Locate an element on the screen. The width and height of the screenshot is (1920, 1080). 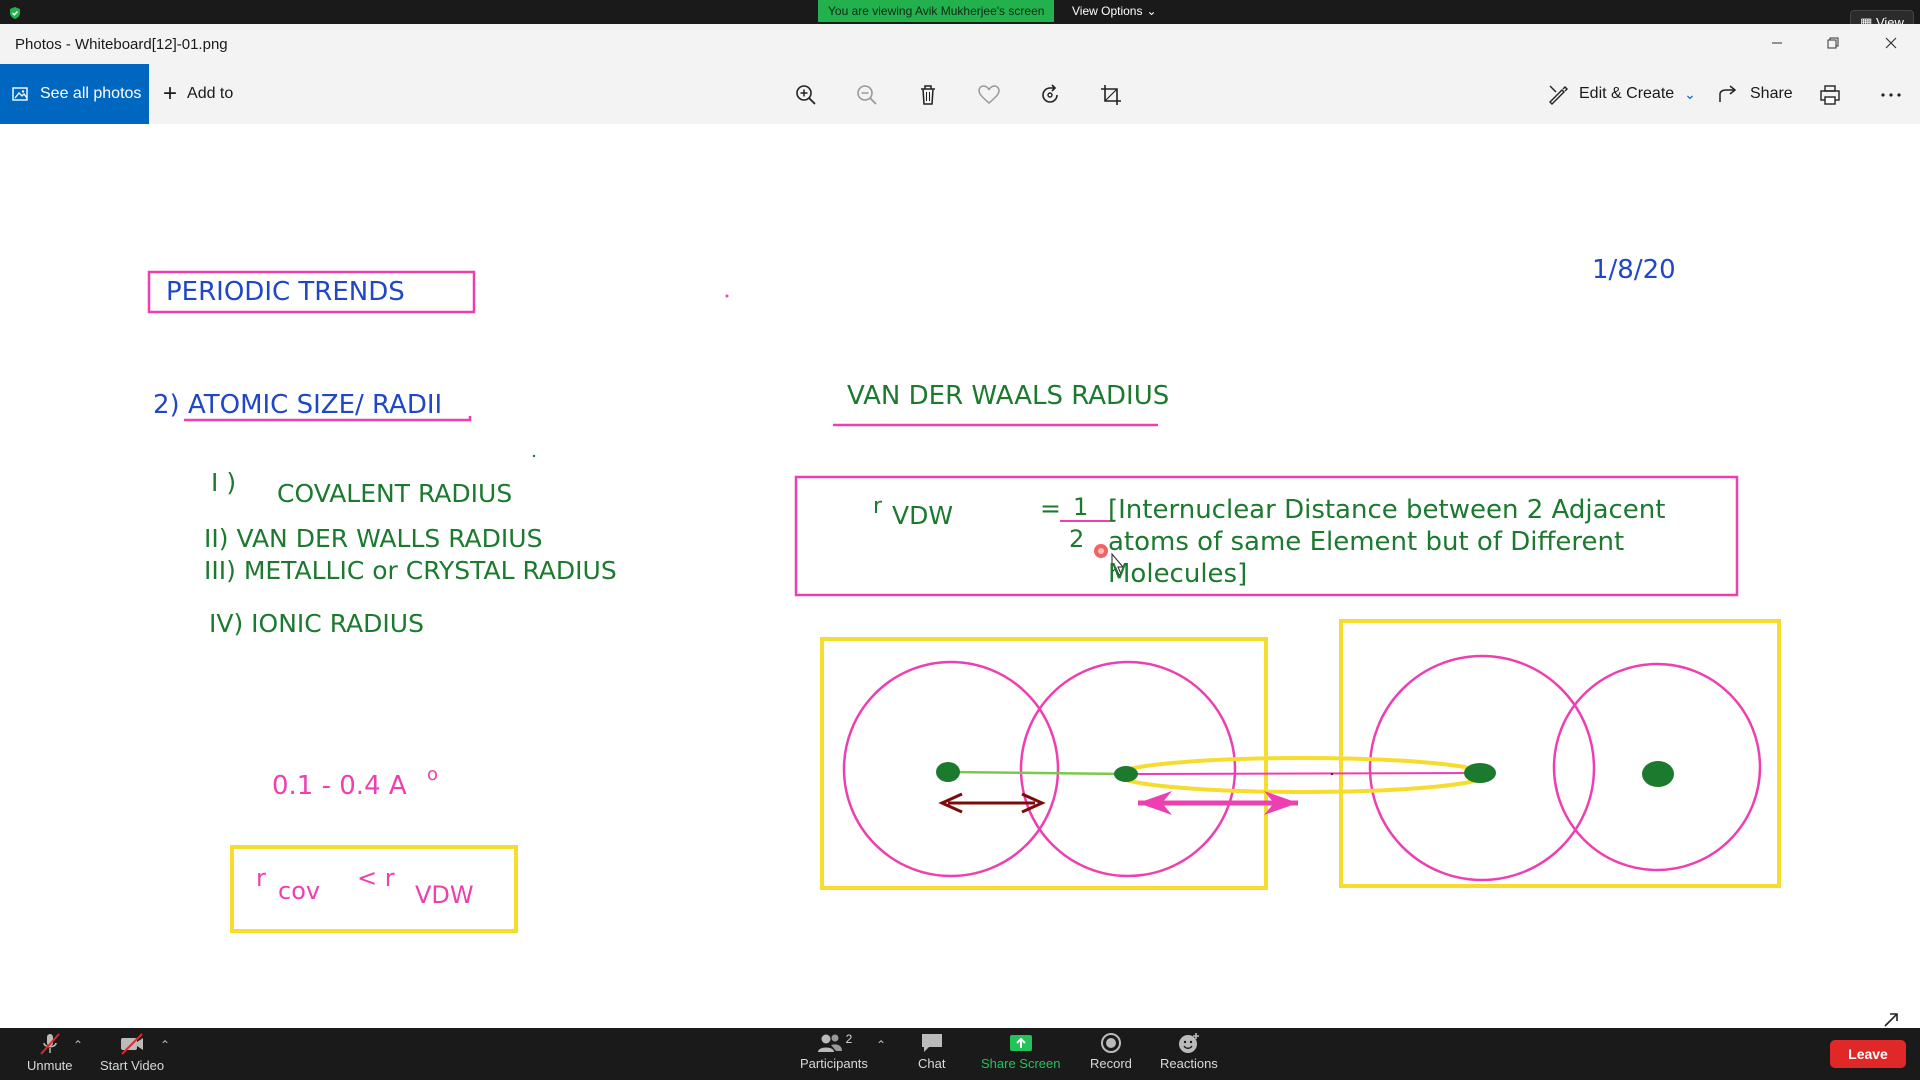
molecule-box-left is located at coordinates (1044, 763).